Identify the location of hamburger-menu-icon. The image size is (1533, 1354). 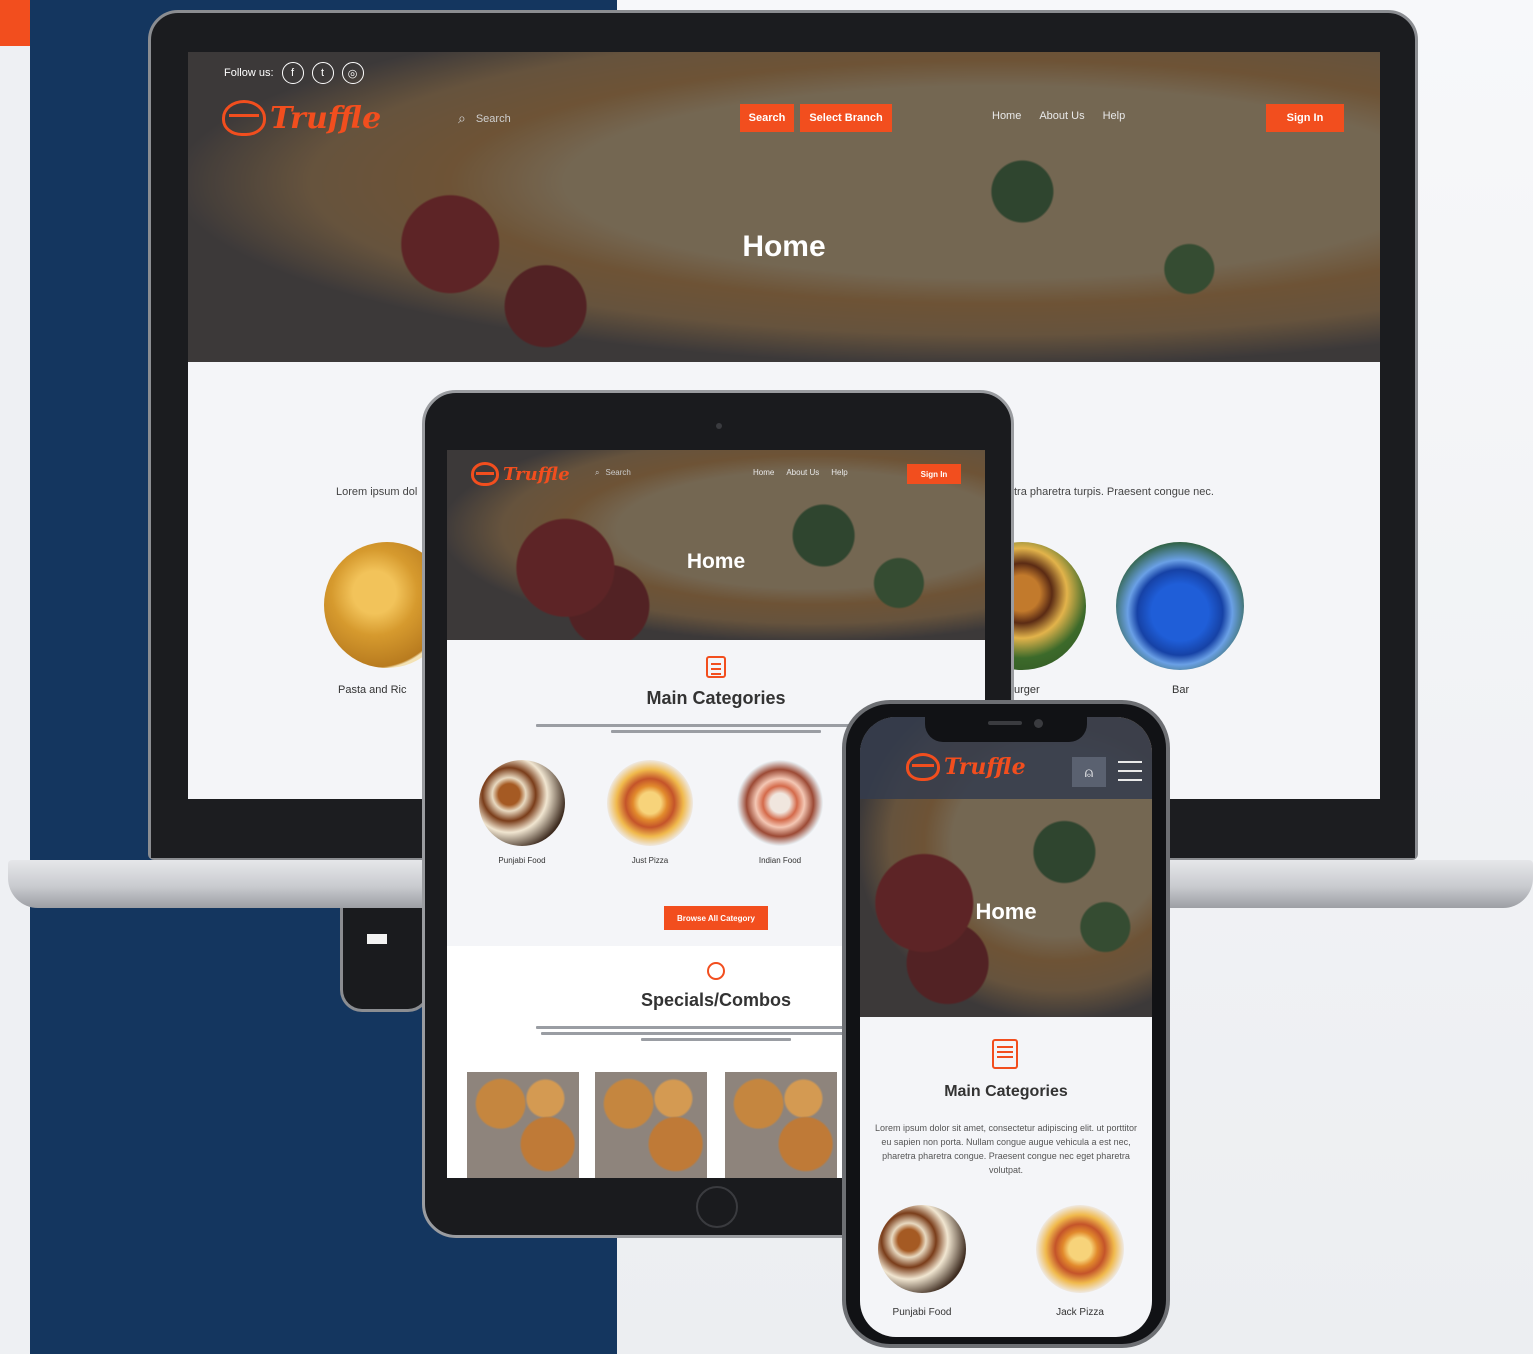
(1130, 771).